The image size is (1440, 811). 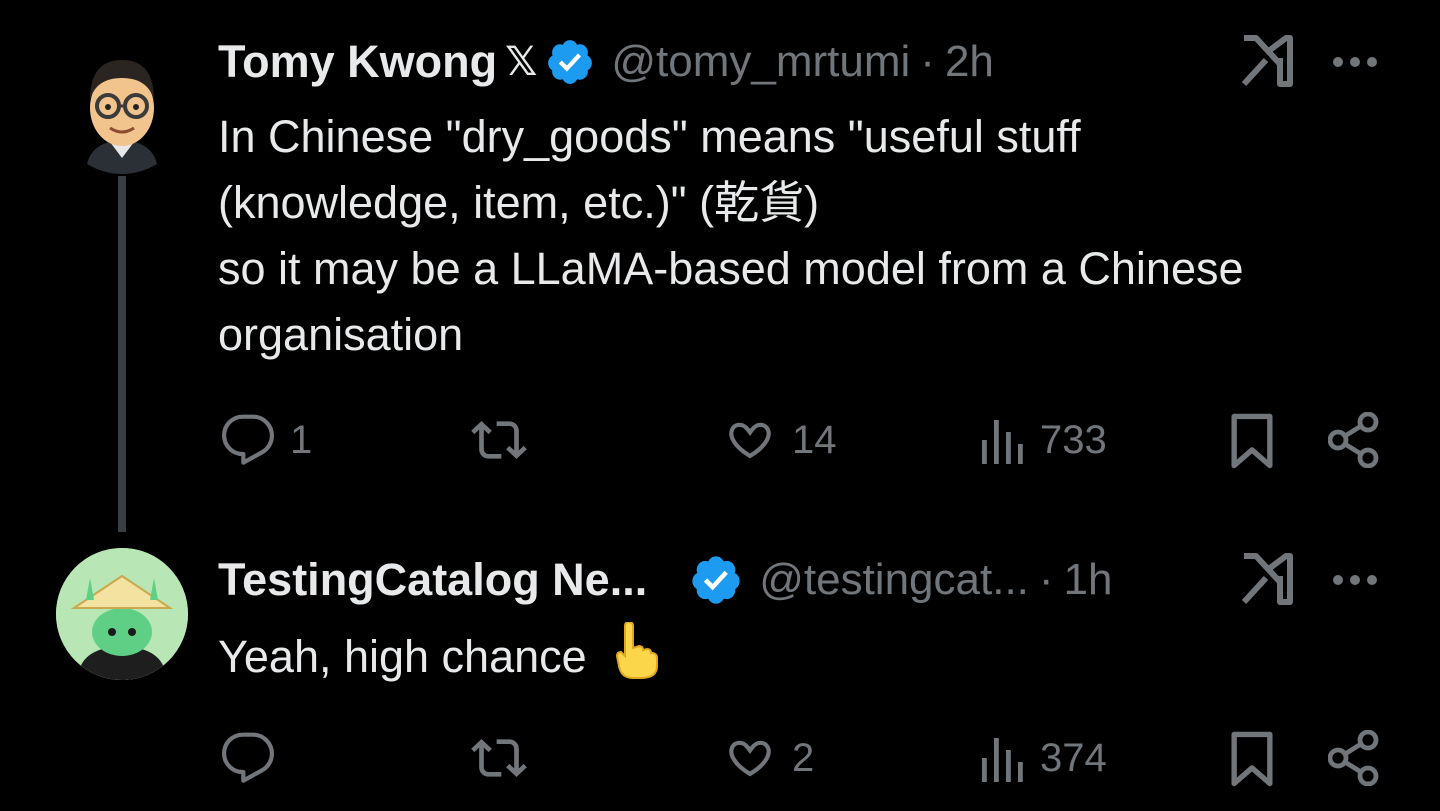 What do you see at coordinates (1073, 757) in the screenshot?
I see `view-count: 374` at bounding box center [1073, 757].